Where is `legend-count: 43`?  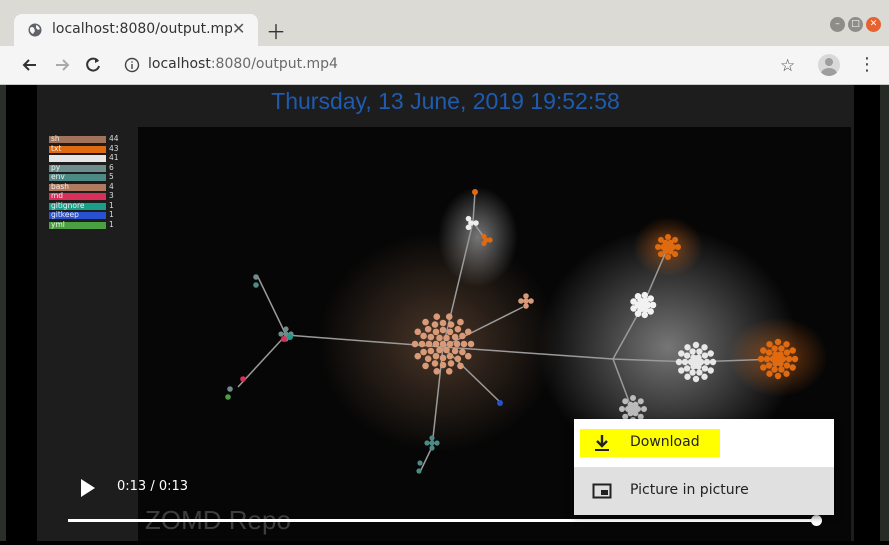 legend-count: 43 is located at coordinates (114, 148).